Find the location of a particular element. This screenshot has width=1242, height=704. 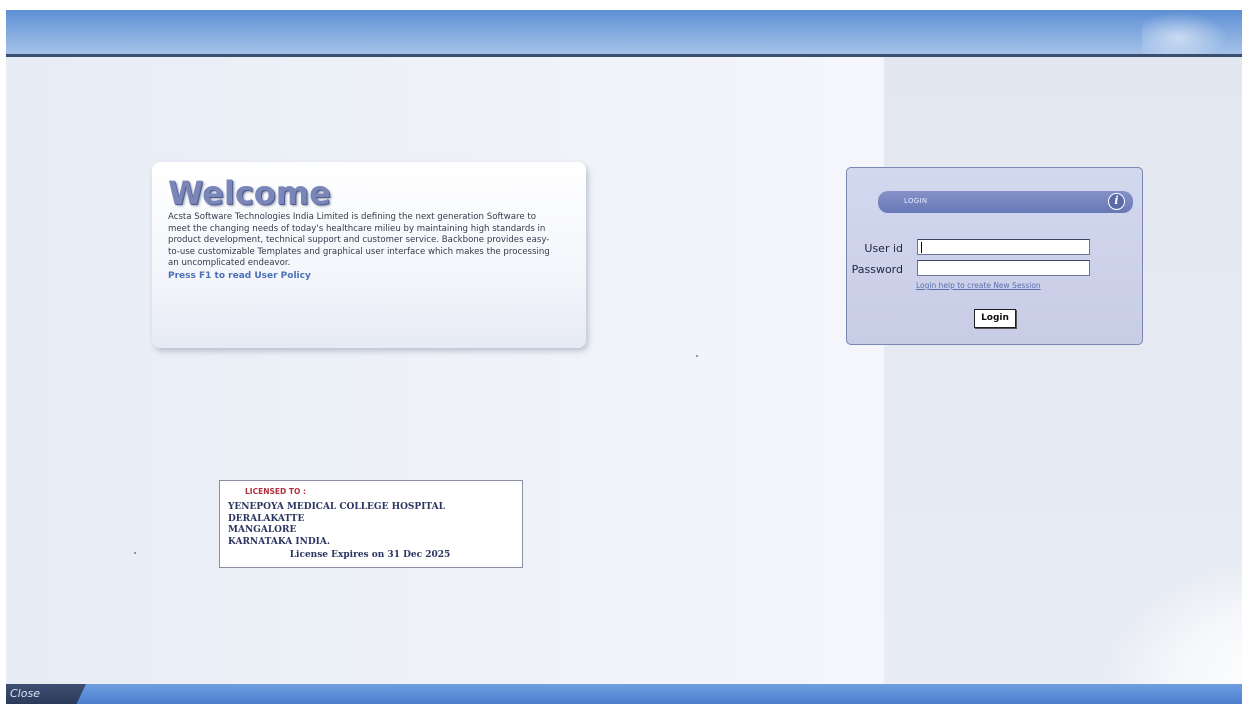

password-input is located at coordinates (1003, 268).